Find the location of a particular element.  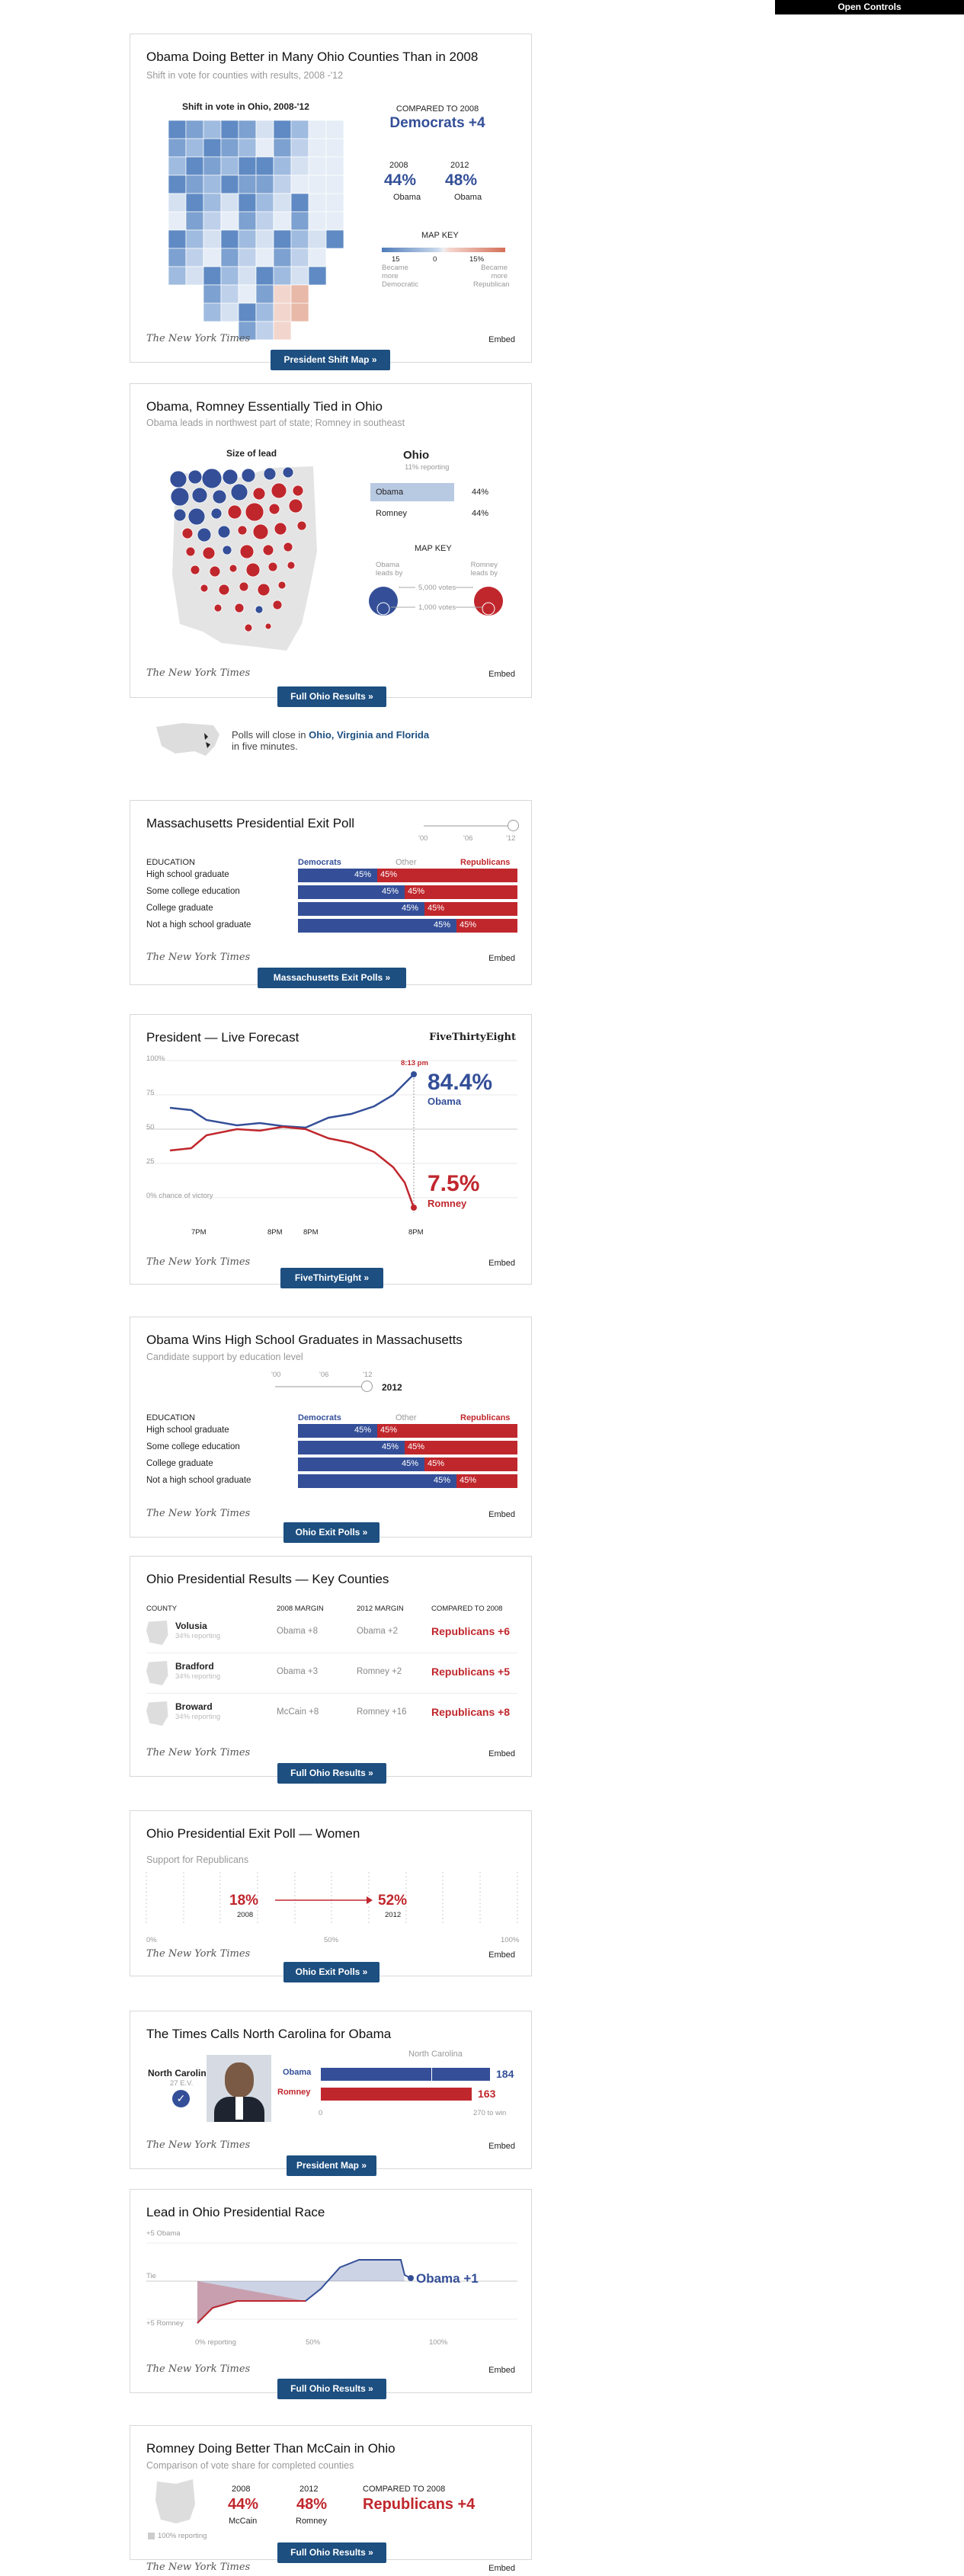

slider-handle is located at coordinates (367, 1386).